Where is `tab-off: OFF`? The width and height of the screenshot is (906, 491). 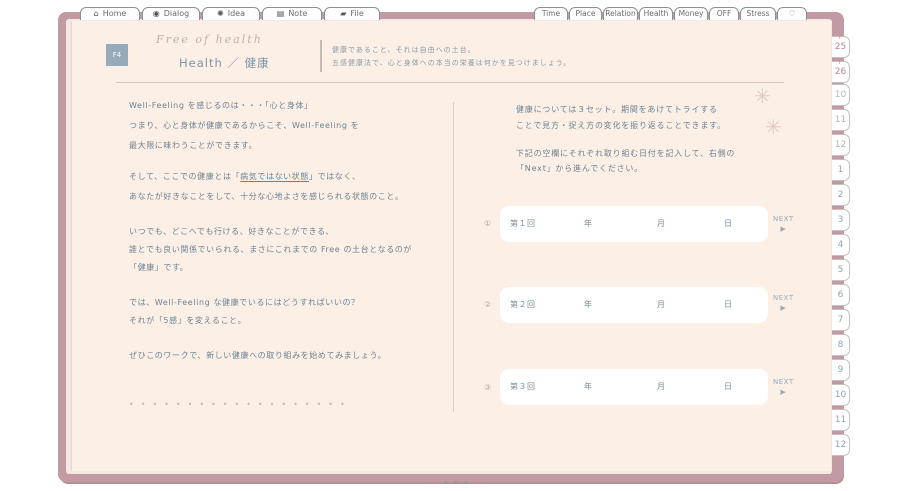
tab-off: OFF is located at coordinates (724, 13).